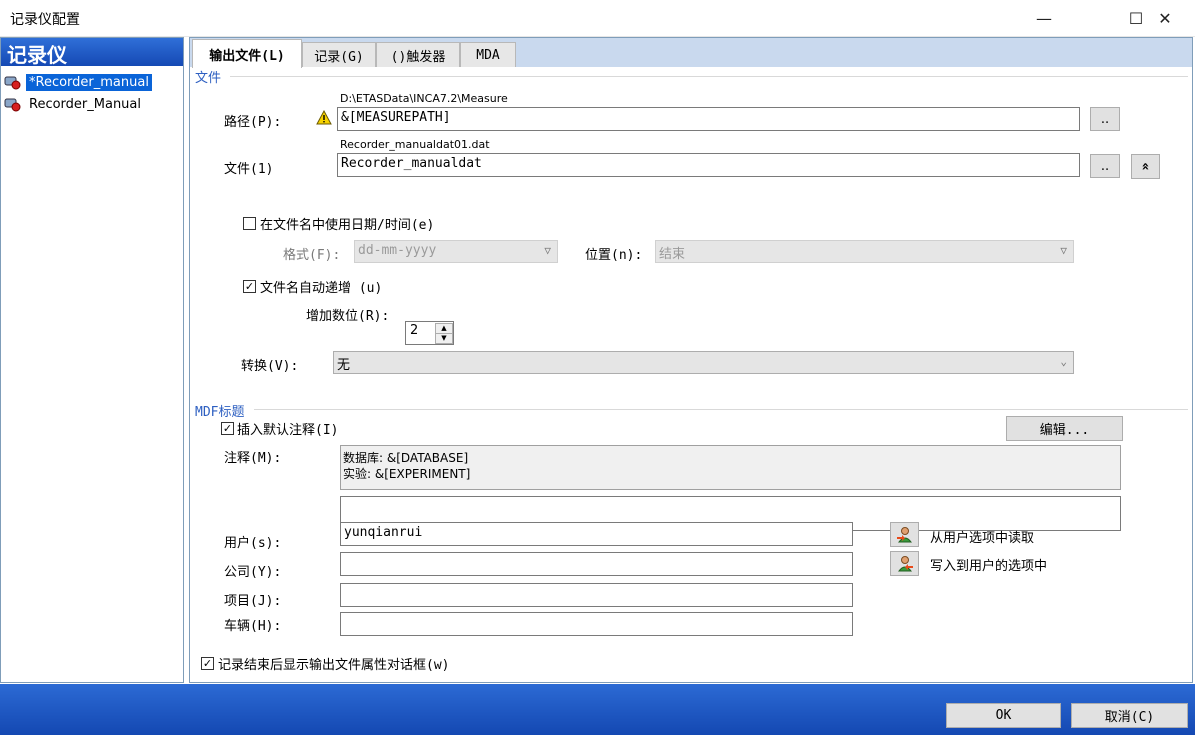 This screenshot has width=1195, height=735. I want to click on close-button: ✕, so click(1165, 18).